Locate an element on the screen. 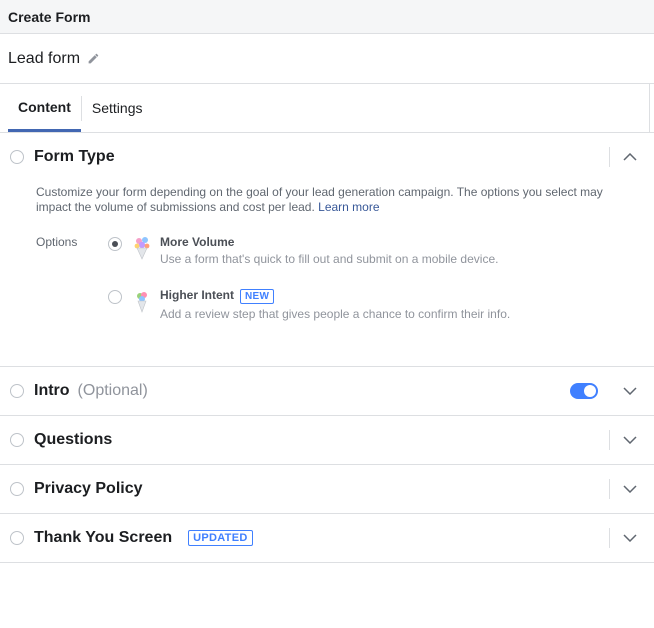 The width and height of the screenshot is (654, 628). section-intro-header: Intro (Optional) is located at coordinates (327, 391).